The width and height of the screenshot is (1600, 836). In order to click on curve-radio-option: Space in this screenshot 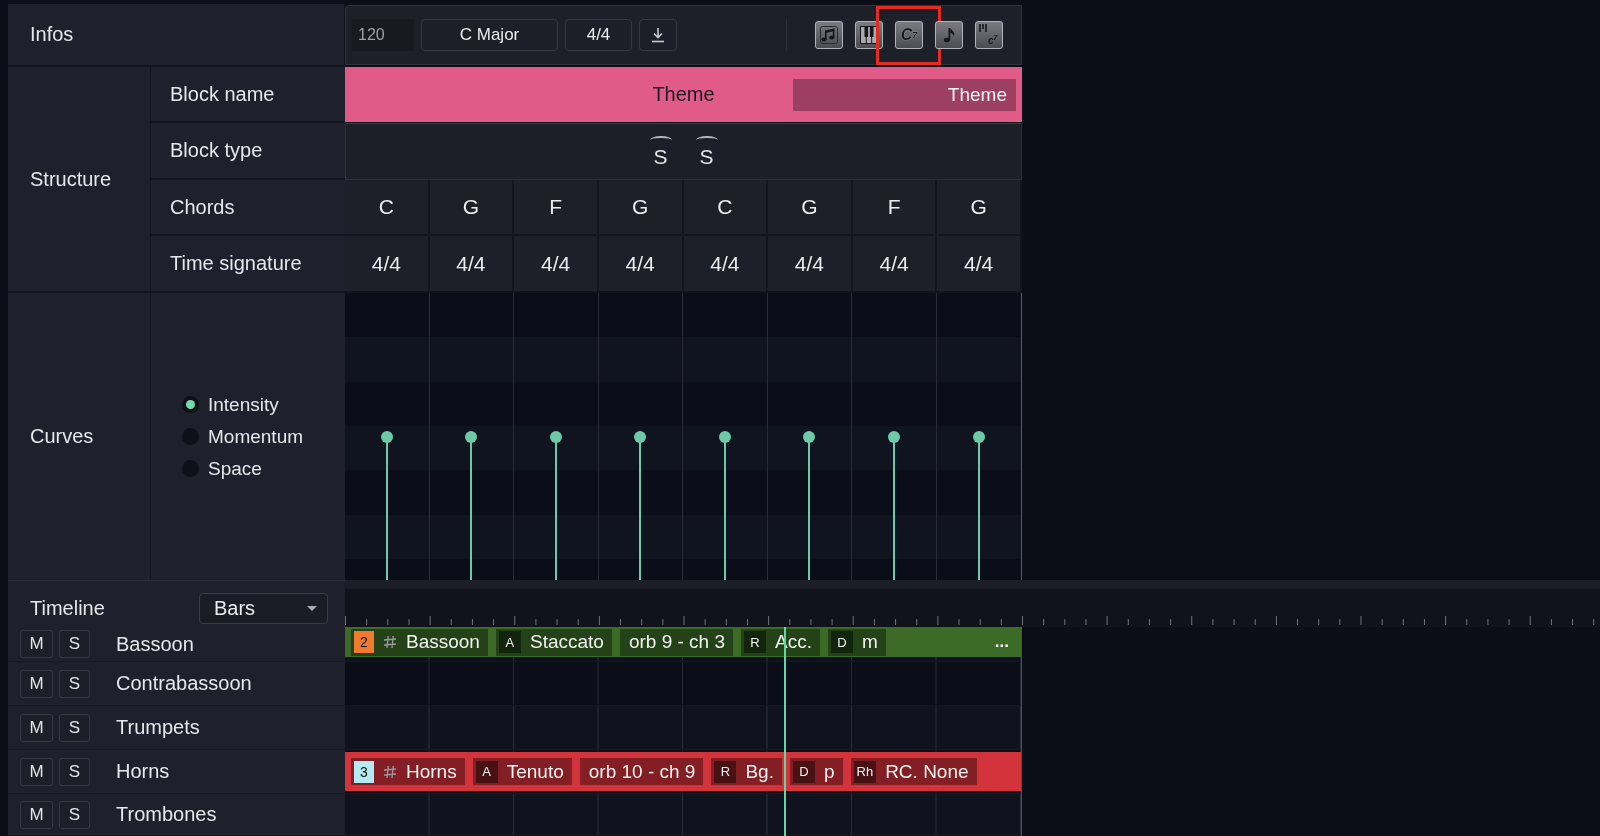, I will do `click(222, 468)`.